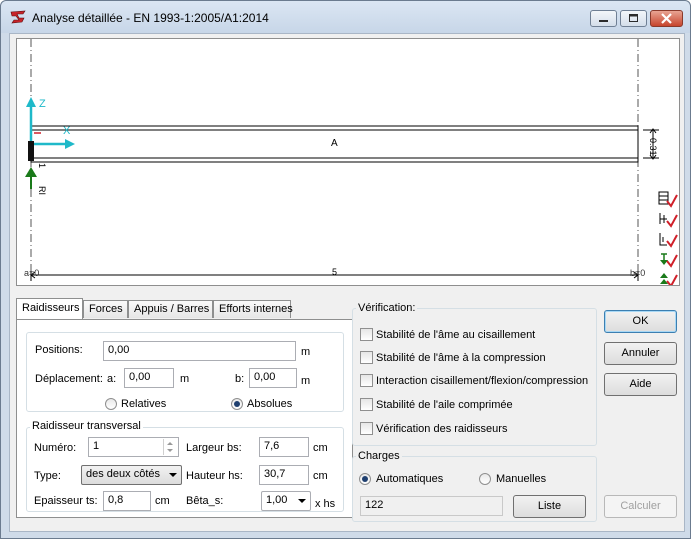  I want to click on automatiques-label: Automatiques, so click(410, 479).